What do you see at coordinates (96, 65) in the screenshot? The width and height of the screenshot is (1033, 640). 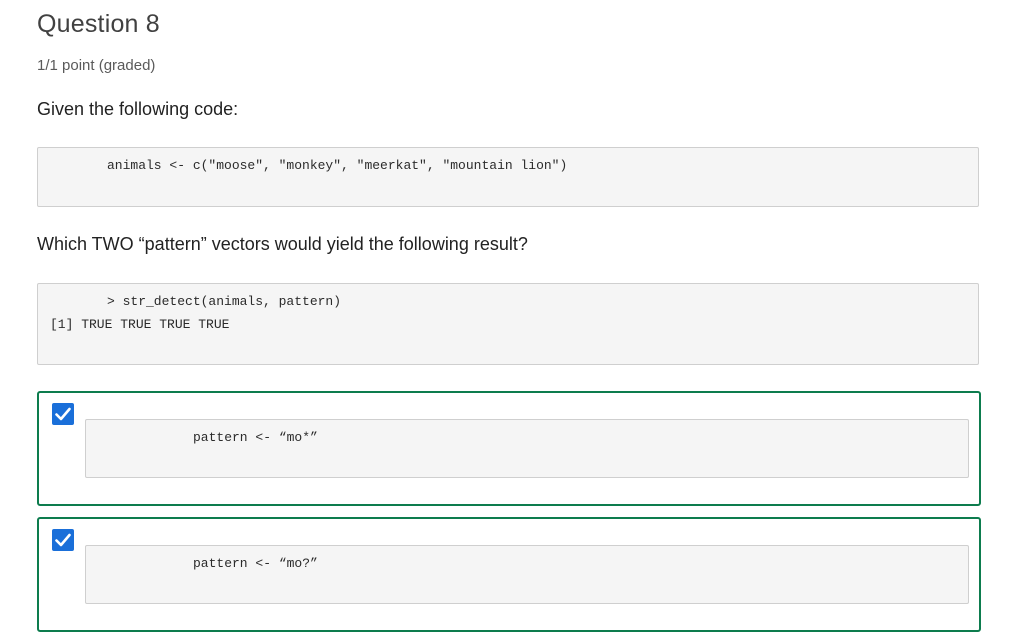 I see `points-status: 1/1 point (graded)` at bounding box center [96, 65].